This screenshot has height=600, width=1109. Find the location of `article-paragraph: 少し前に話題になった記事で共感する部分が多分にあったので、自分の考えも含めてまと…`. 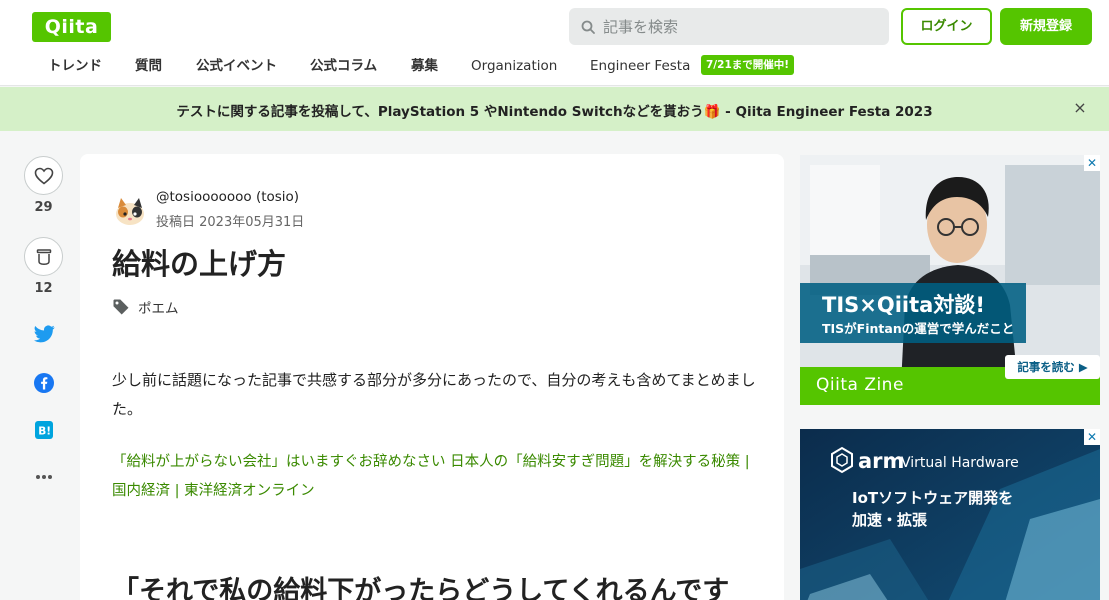

article-paragraph: 少し前に話題になった記事で共感する部分が多分にあったので、自分の考えも含めてまと… is located at coordinates (434, 394).